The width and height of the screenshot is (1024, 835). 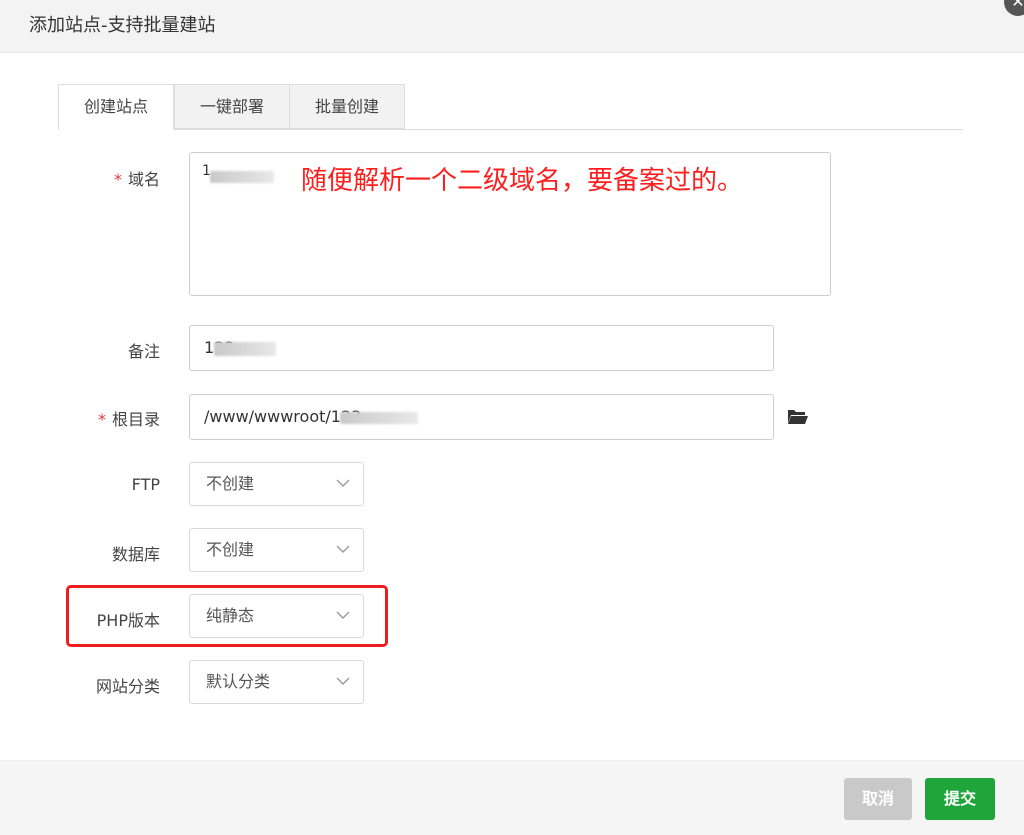 What do you see at coordinates (238, 681) in the screenshot?
I see `category-selected-value: 默认分类` at bounding box center [238, 681].